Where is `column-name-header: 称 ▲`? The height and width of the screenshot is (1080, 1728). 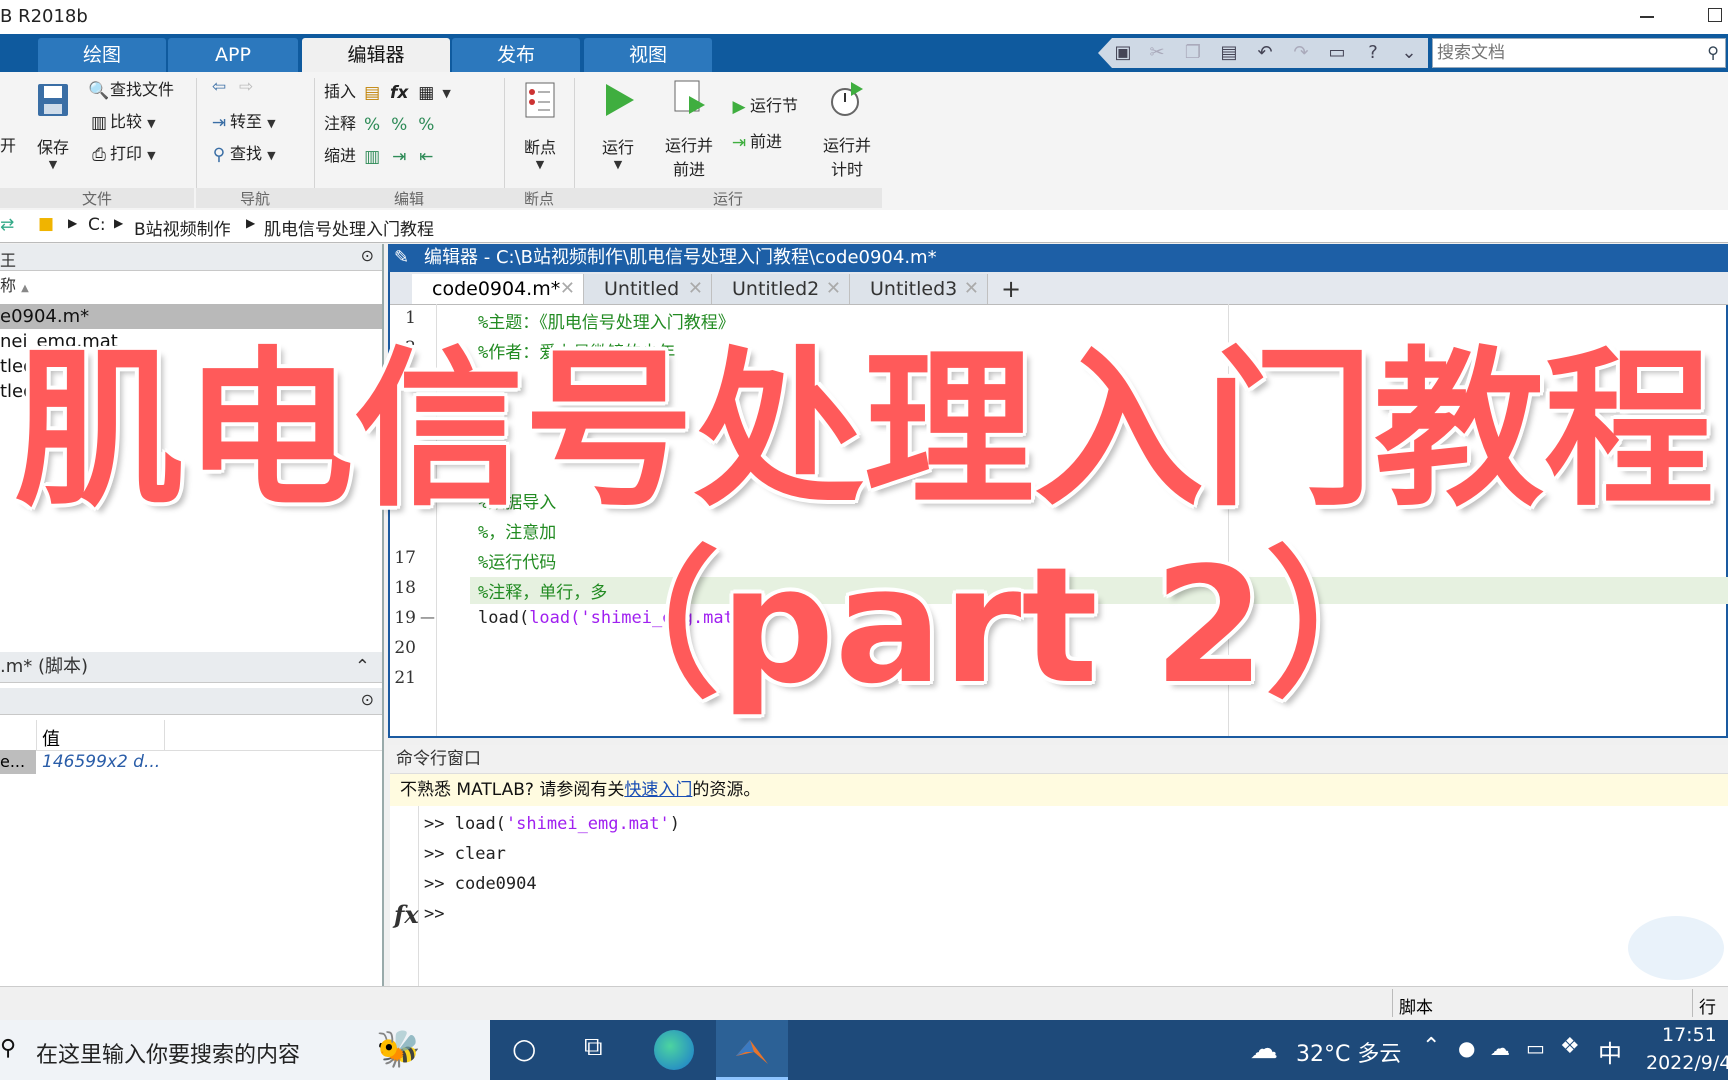 column-name-header: 称 ▲ is located at coordinates (14, 284).